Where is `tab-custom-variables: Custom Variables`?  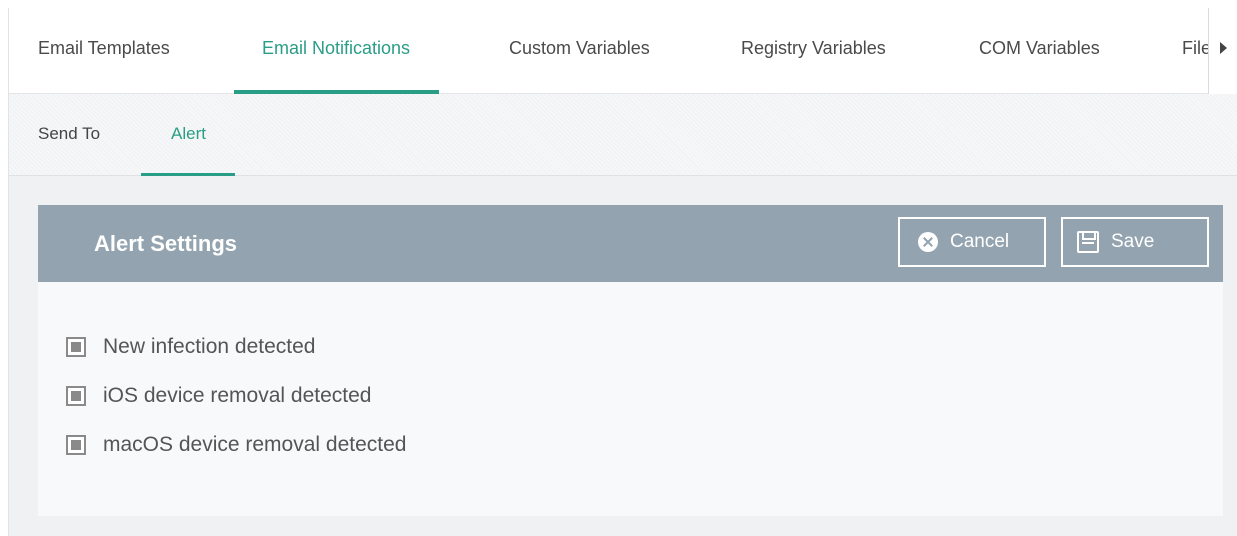 tab-custom-variables: Custom Variables is located at coordinates (579, 51).